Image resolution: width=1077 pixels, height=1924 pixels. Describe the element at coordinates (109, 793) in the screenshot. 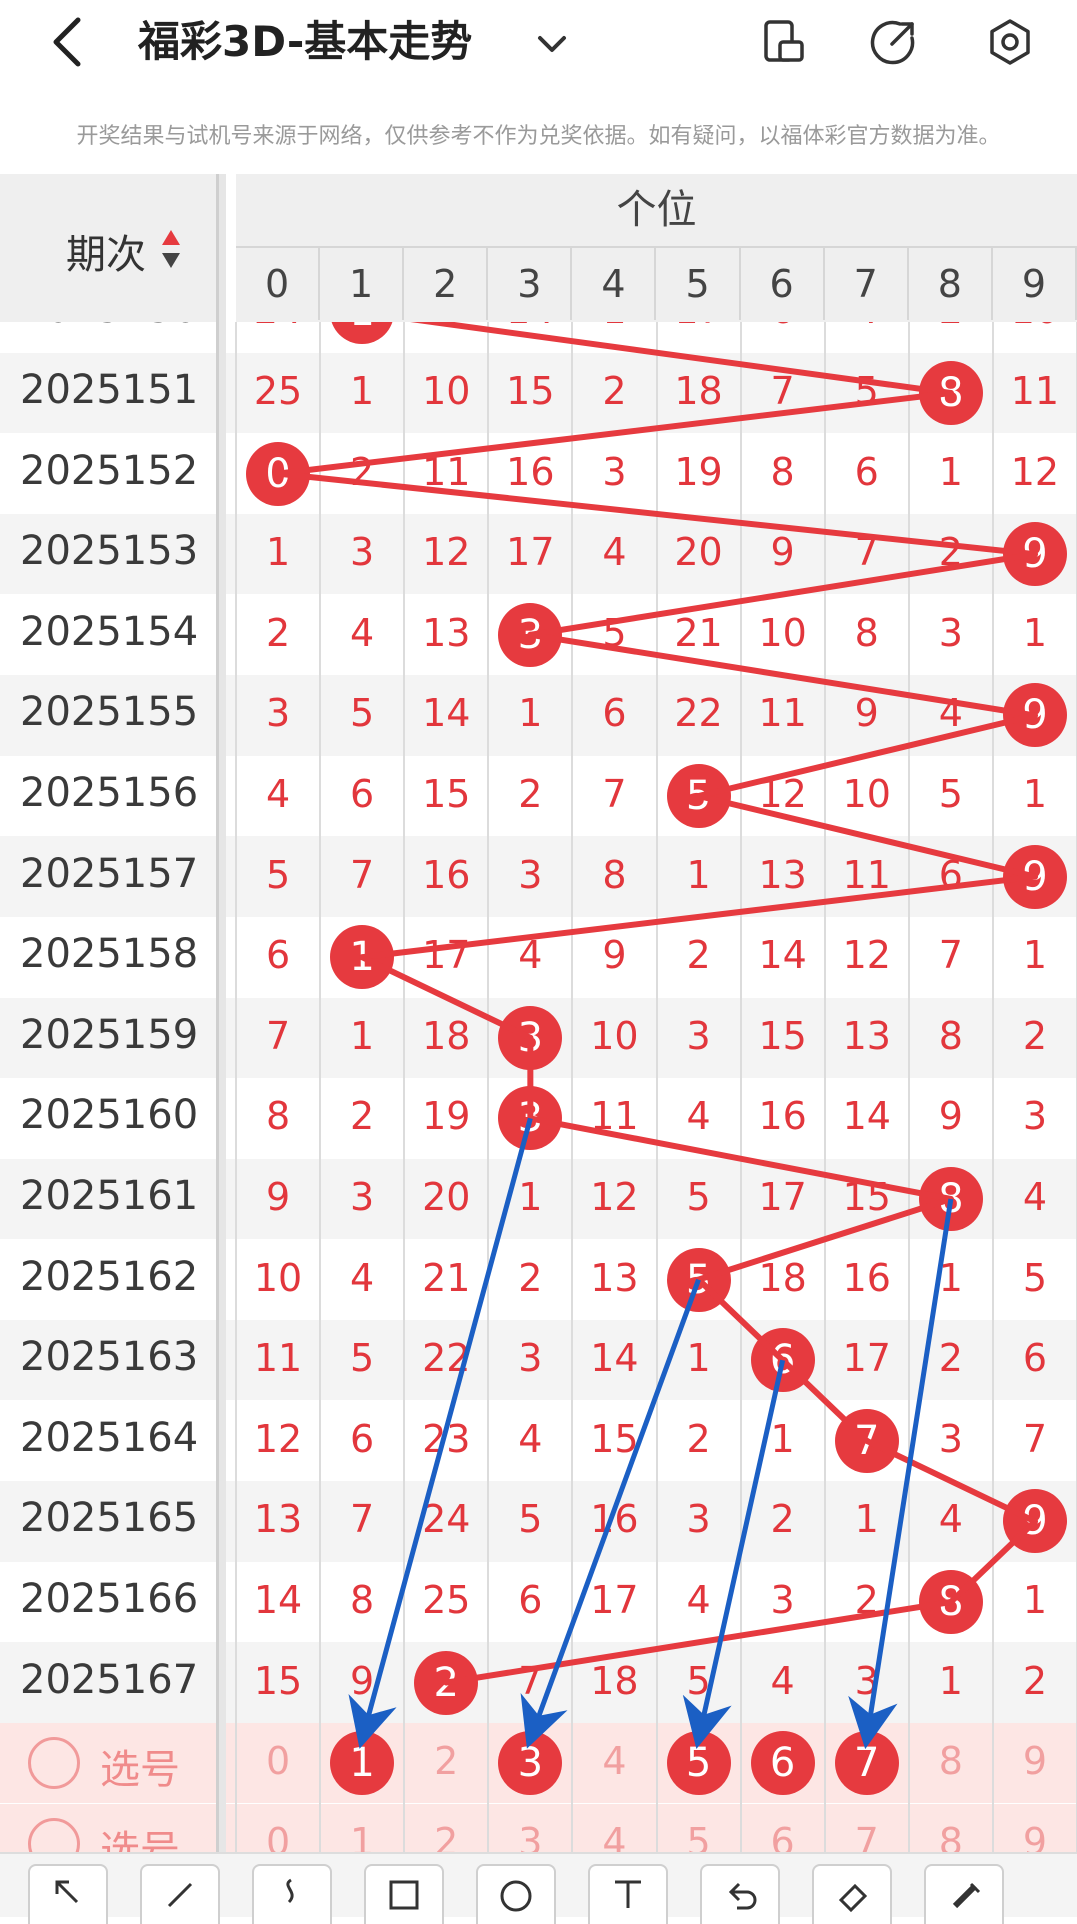

I see `period-number: 2025156` at that location.